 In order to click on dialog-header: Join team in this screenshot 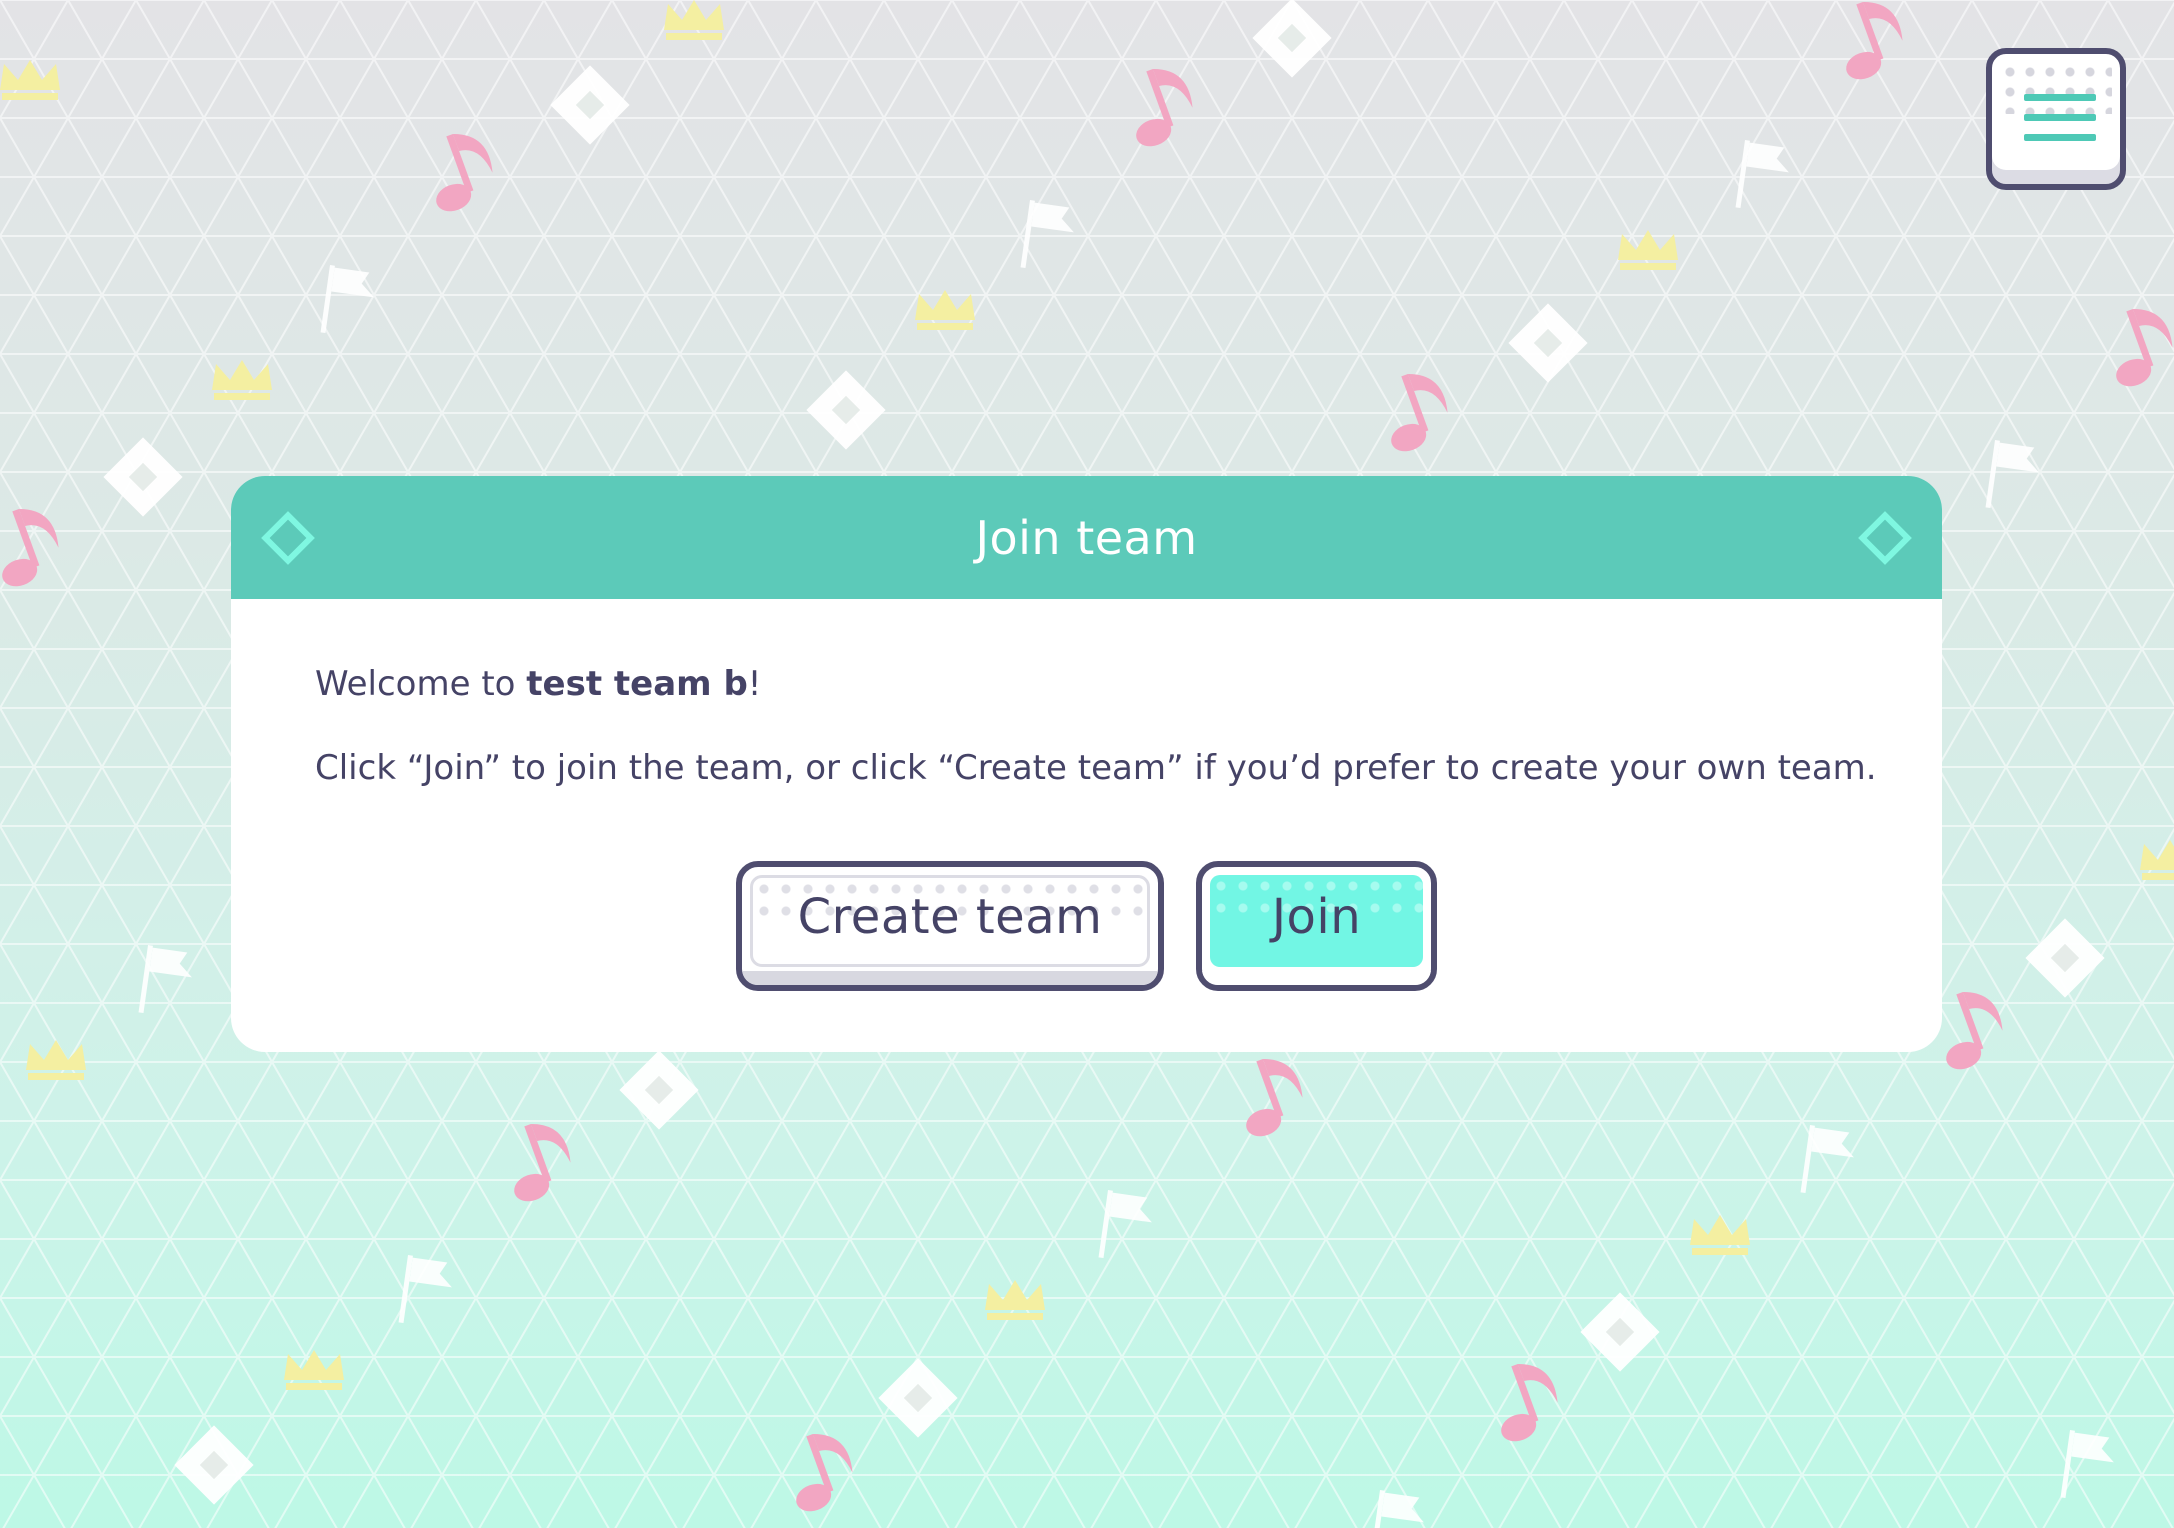, I will do `click(1086, 537)`.